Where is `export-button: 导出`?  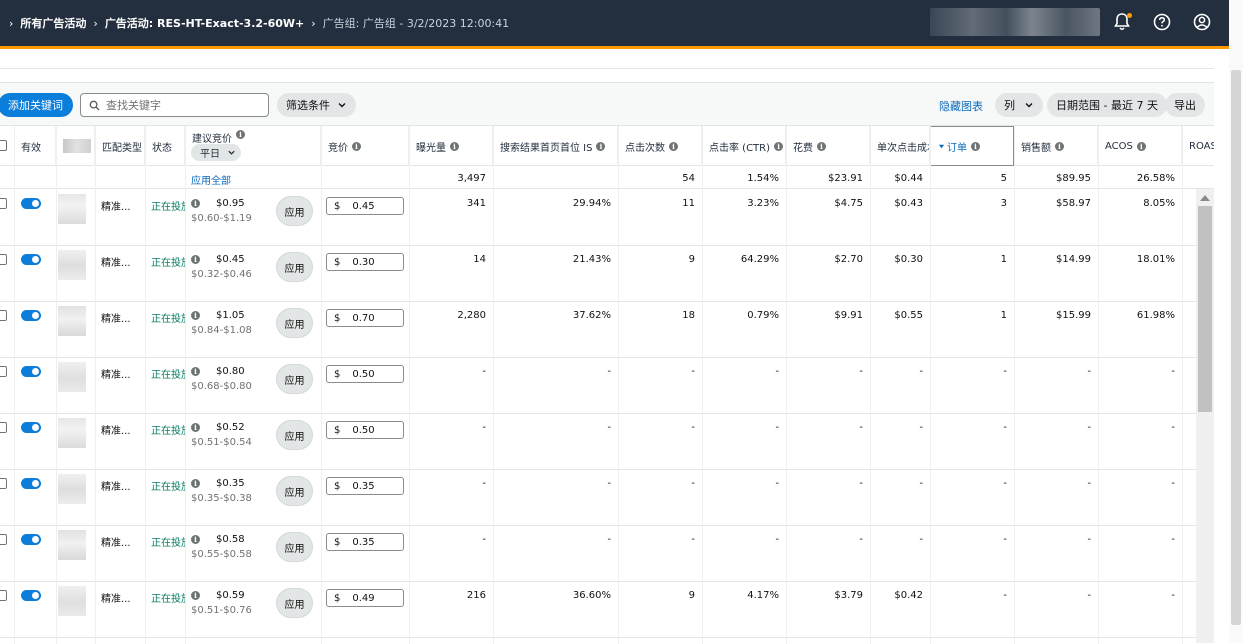 export-button: 导出 is located at coordinates (1185, 105).